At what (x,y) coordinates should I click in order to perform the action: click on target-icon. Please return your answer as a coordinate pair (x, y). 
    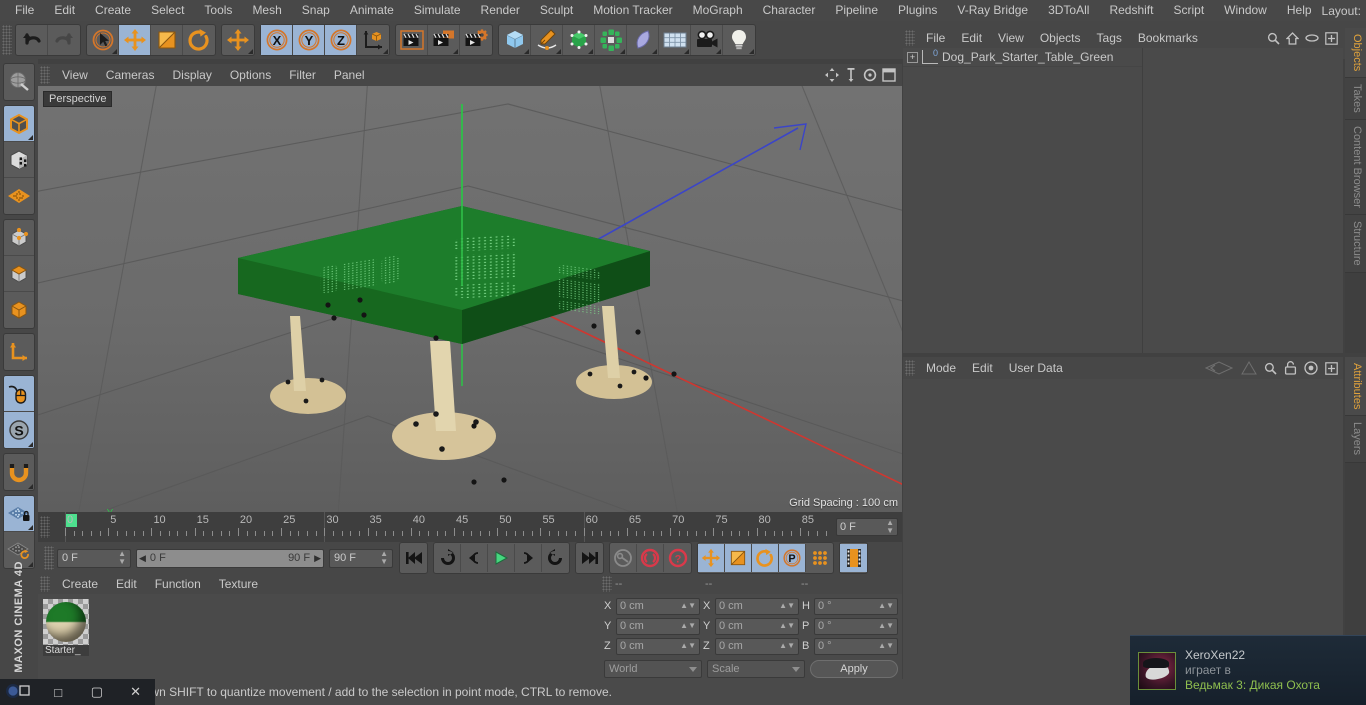
    Looking at the image, I should click on (1311, 368).